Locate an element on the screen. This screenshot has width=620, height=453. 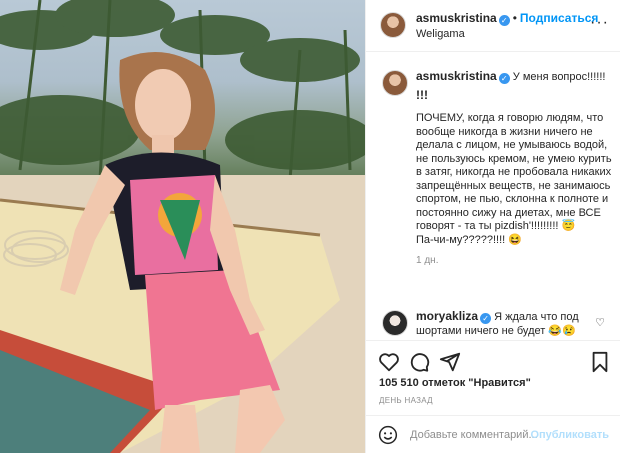
comment-icon is located at coordinates (419, 362).